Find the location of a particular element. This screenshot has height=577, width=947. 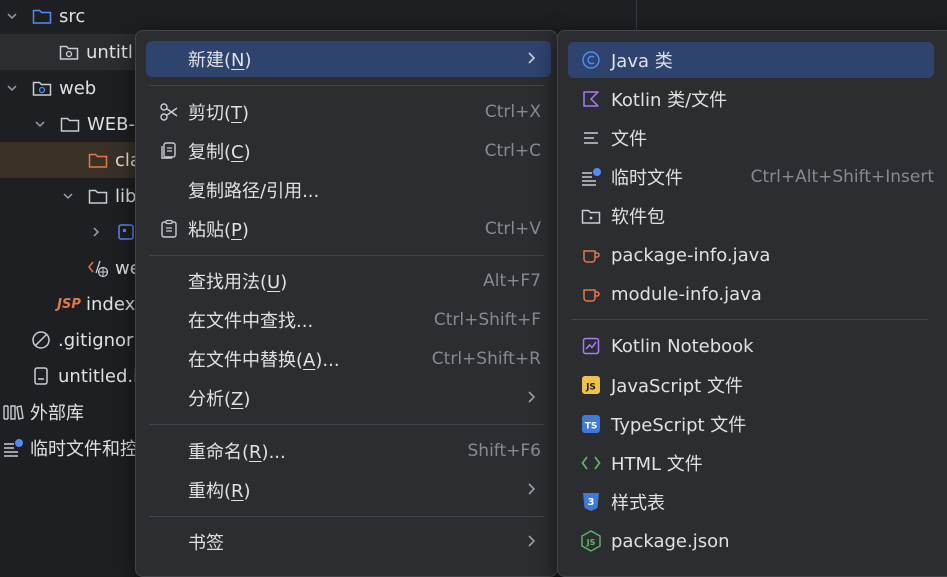

tree-item-label: web is located at coordinates (78, 88).